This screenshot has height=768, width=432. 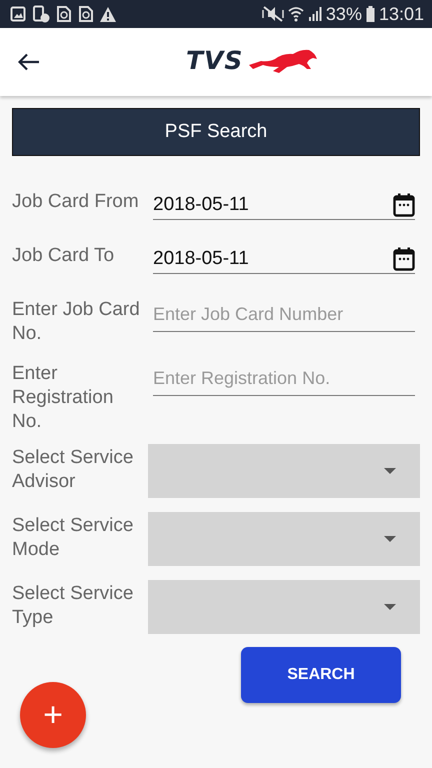 What do you see at coordinates (401, 14) in the screenshot?
I see `clock: 13:01` at bounding box center [401, 14].